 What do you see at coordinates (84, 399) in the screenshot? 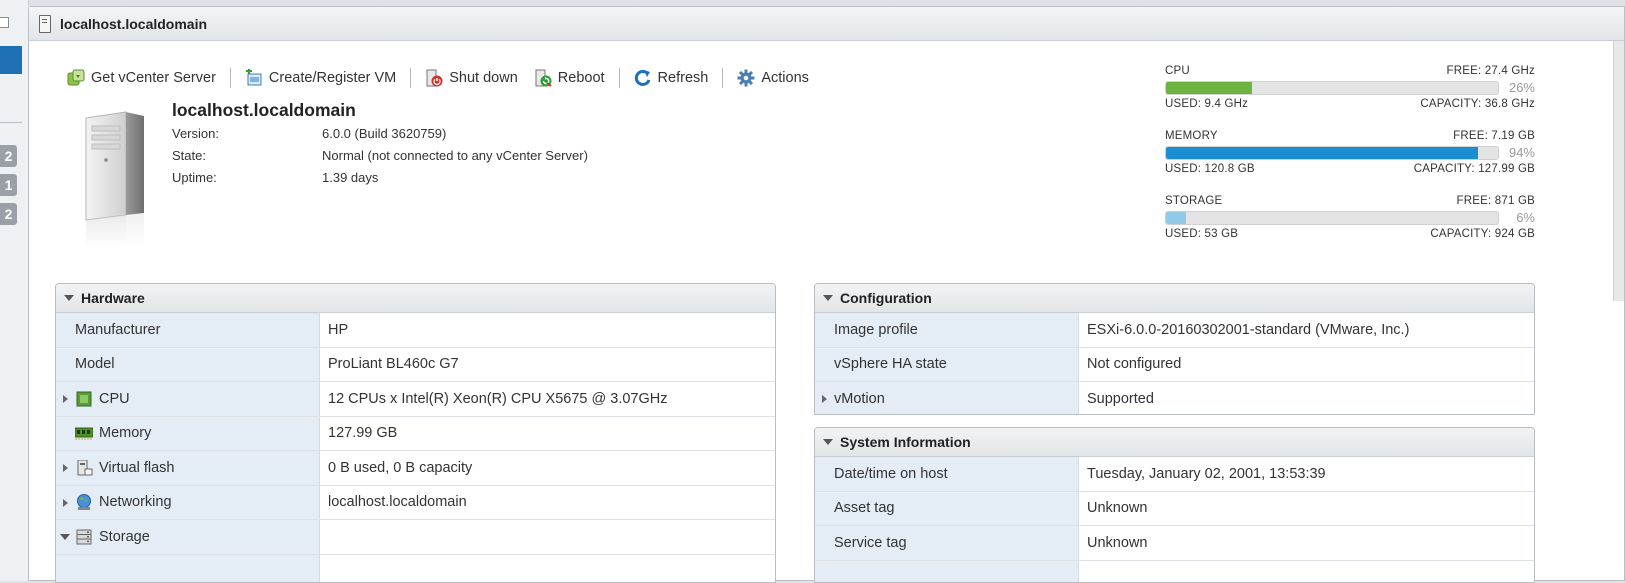
I see `cpu-chip-icon` at bounding box center [84, 399].